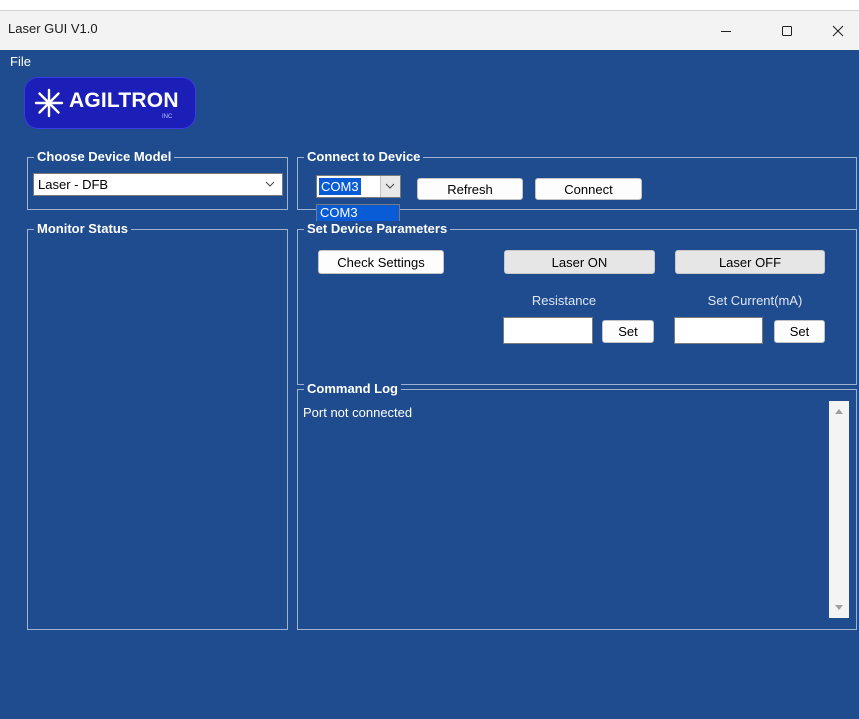 The height and width of the screenshot is (719, 859). What do you see at coordinates (352, 389) in the screenshot?
I see `command-log-label: Command Log` at bounding box center [352, 389].